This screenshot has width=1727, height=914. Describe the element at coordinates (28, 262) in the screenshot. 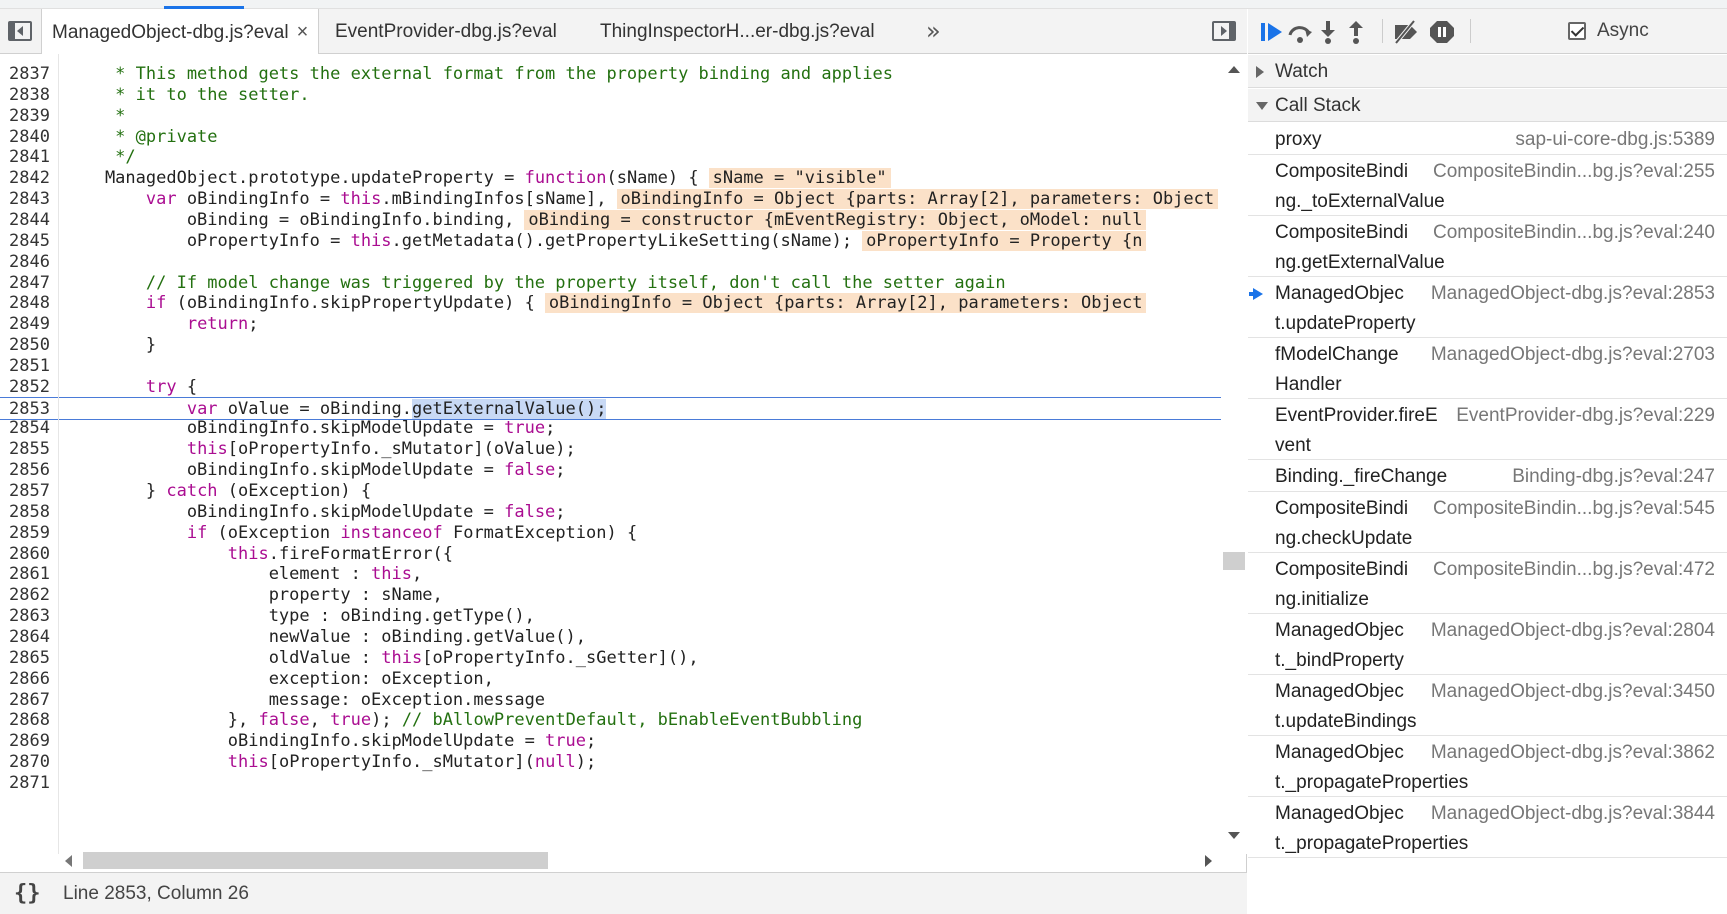

I see `line-number: 2846` at that location.